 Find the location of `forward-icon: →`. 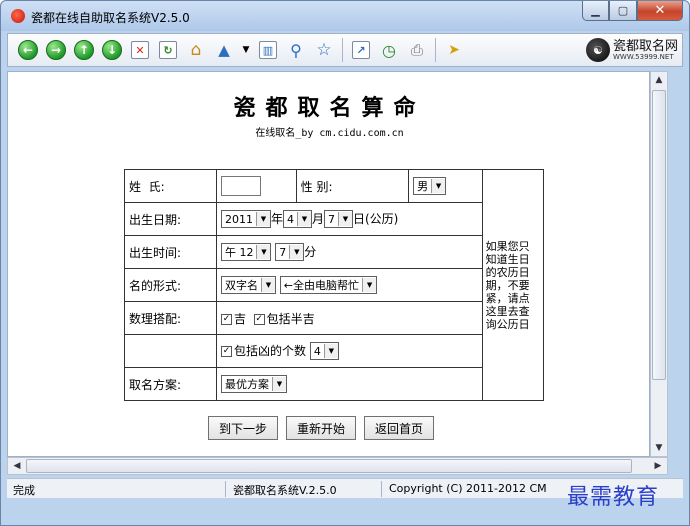

forward-icon: → is located at coordinates (56, 50).